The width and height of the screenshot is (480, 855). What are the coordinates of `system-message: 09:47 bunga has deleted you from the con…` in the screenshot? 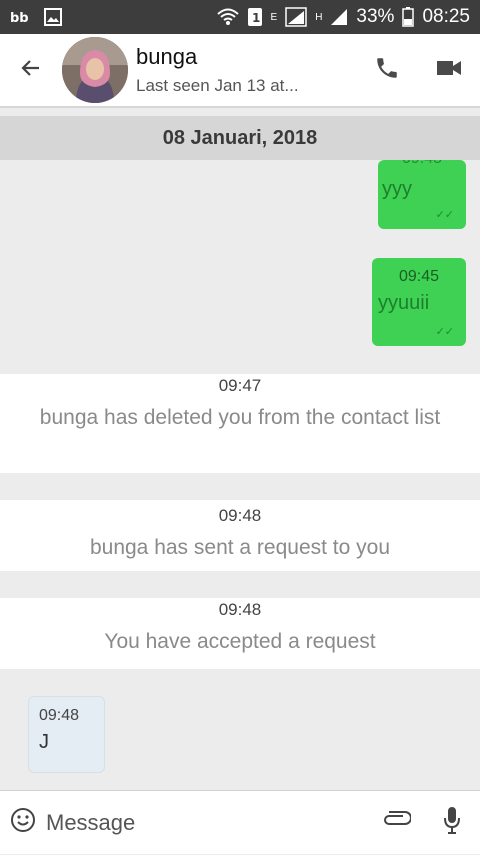 It's located at (240, 423).